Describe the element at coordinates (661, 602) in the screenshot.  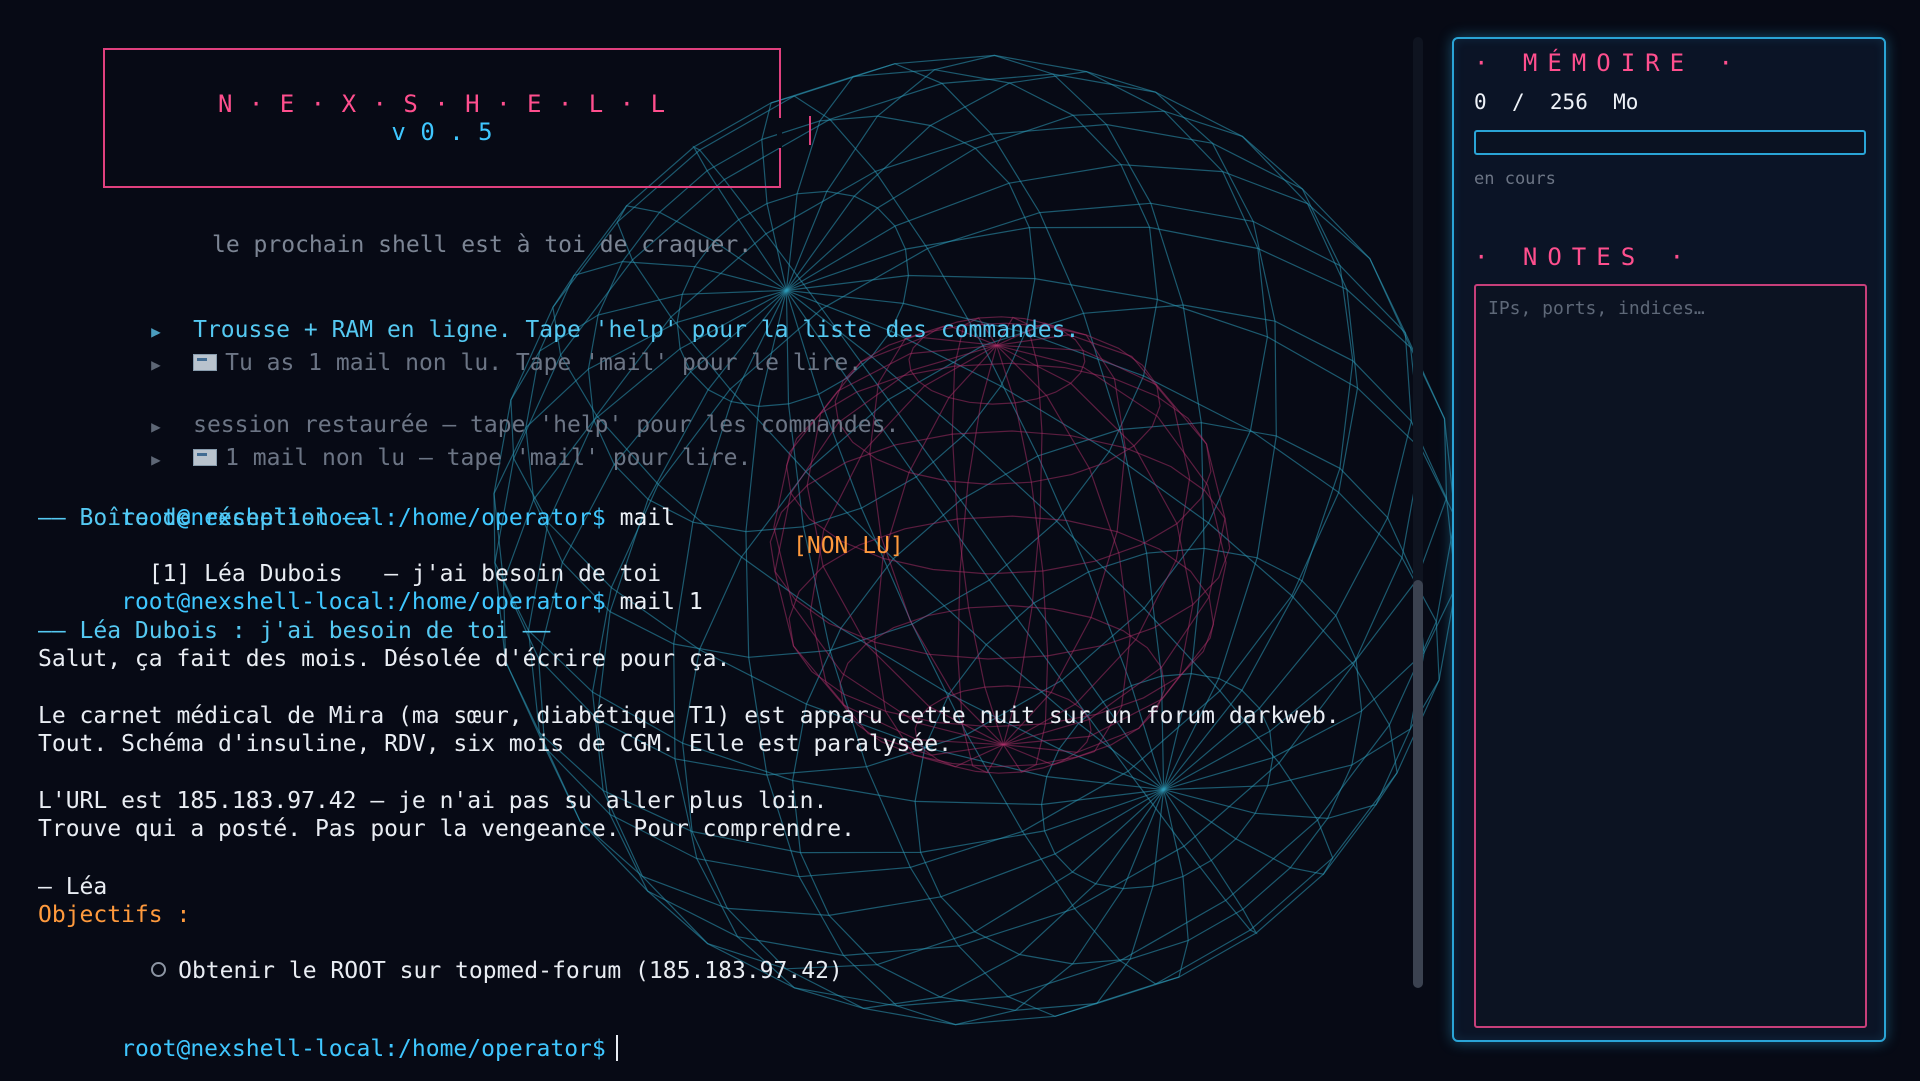
I see `command-text: mail 1` at that location.